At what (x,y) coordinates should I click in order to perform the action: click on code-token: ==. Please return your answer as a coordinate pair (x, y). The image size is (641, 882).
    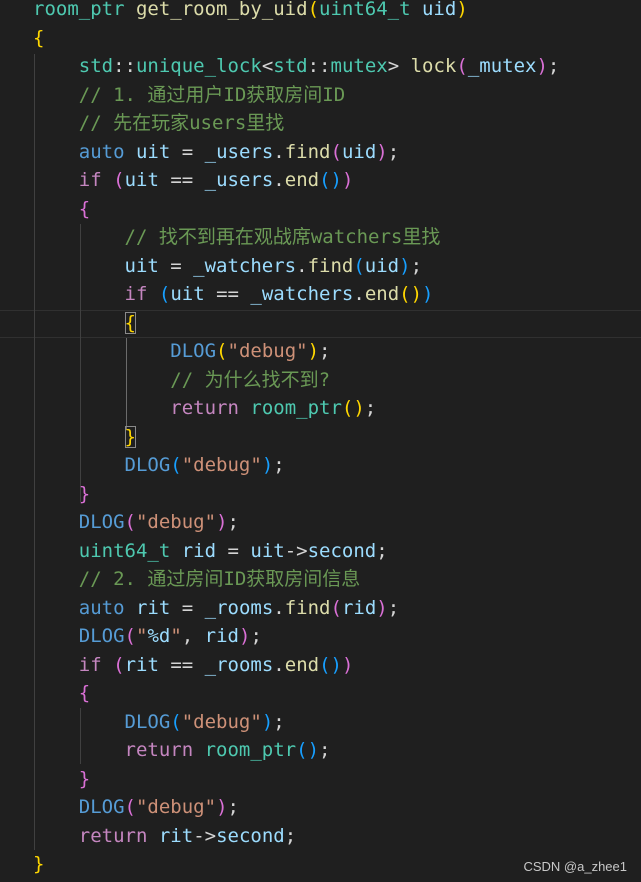
    Looking at the image, I should click on (227, 294).